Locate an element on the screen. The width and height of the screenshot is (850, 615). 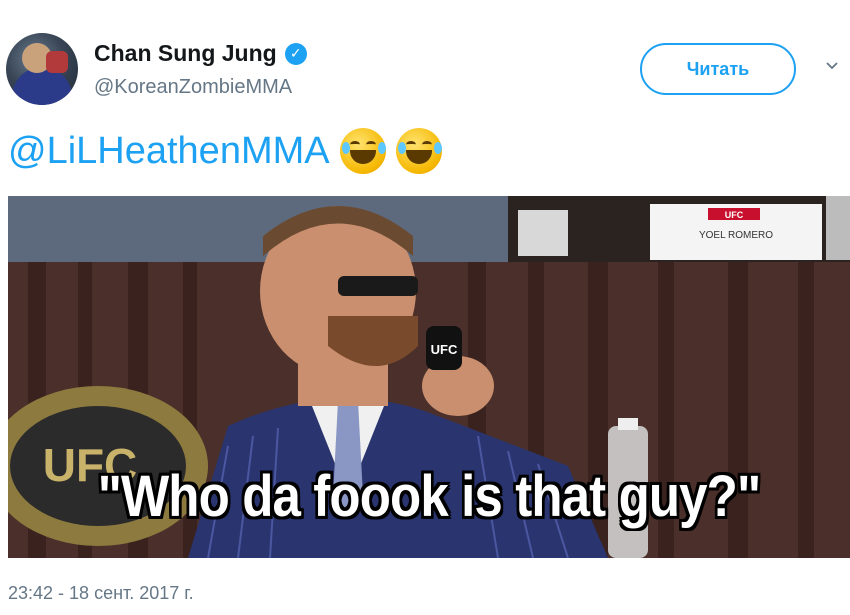
tweet-text: @LiLHeathenMMA is located at coordinates (225, 151).